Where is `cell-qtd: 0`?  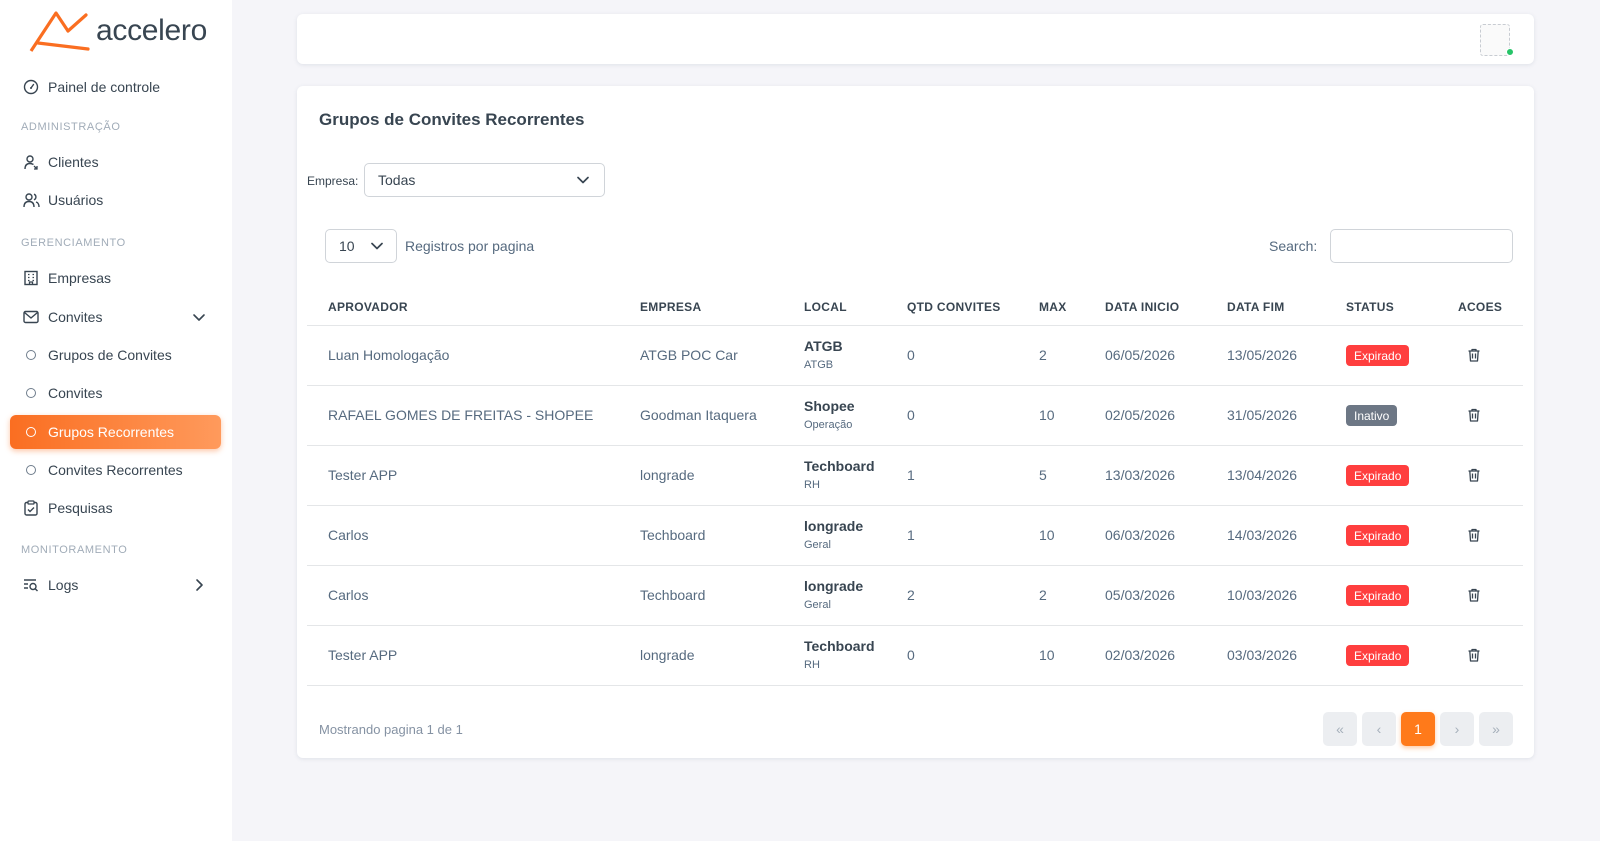 cell-qtd: 0 is located at coordinates (911, 655).